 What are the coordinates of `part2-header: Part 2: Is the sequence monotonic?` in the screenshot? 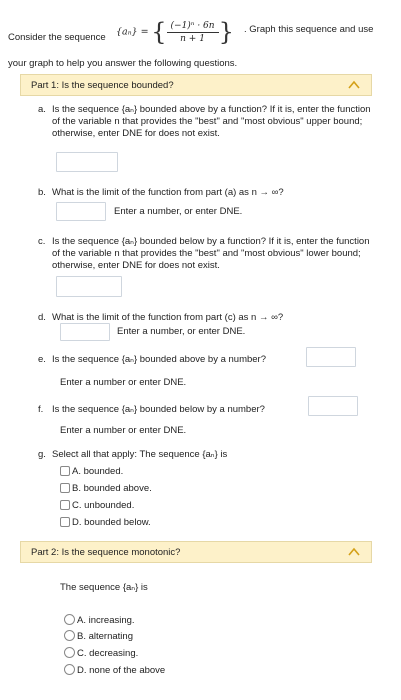 It's located at (196, 552).